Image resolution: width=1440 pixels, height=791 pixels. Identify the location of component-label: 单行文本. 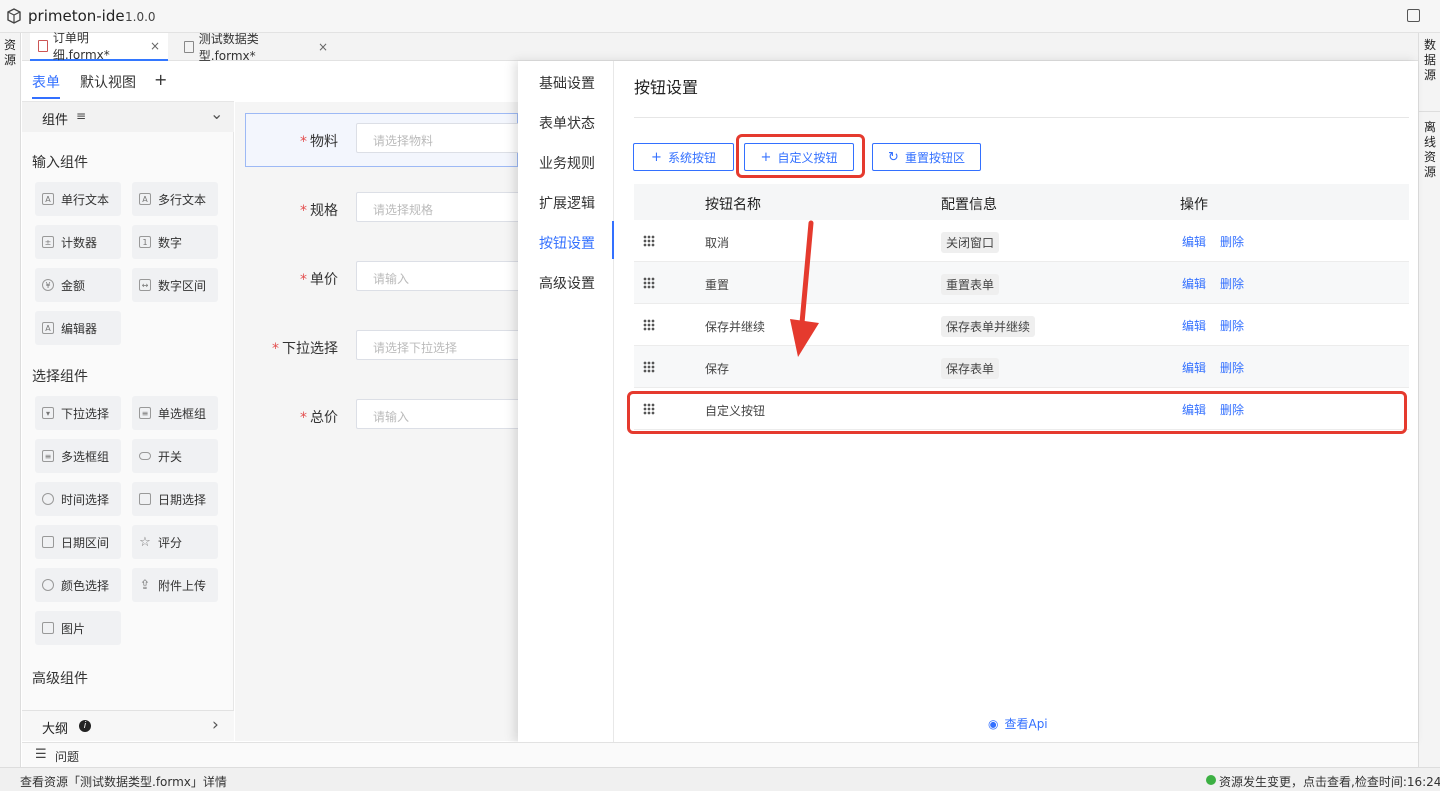
(85, 199).